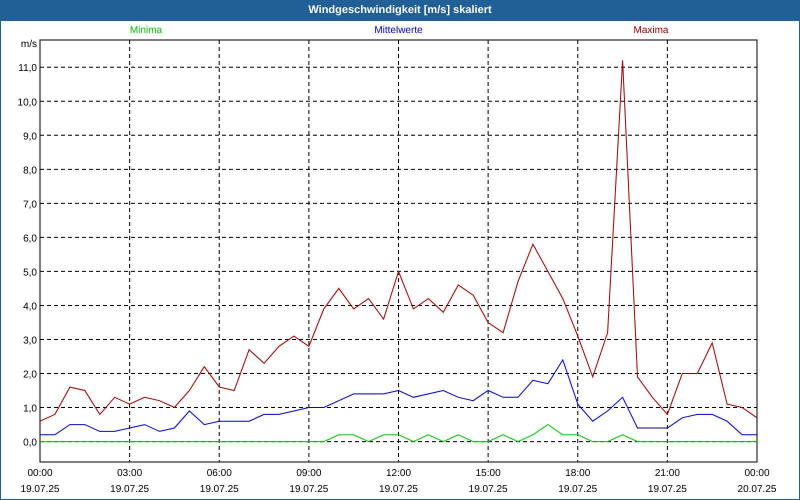 This screenshot has width=800, height=500. I want to click on legend-label: Mittelwerte, so click(398, 30).